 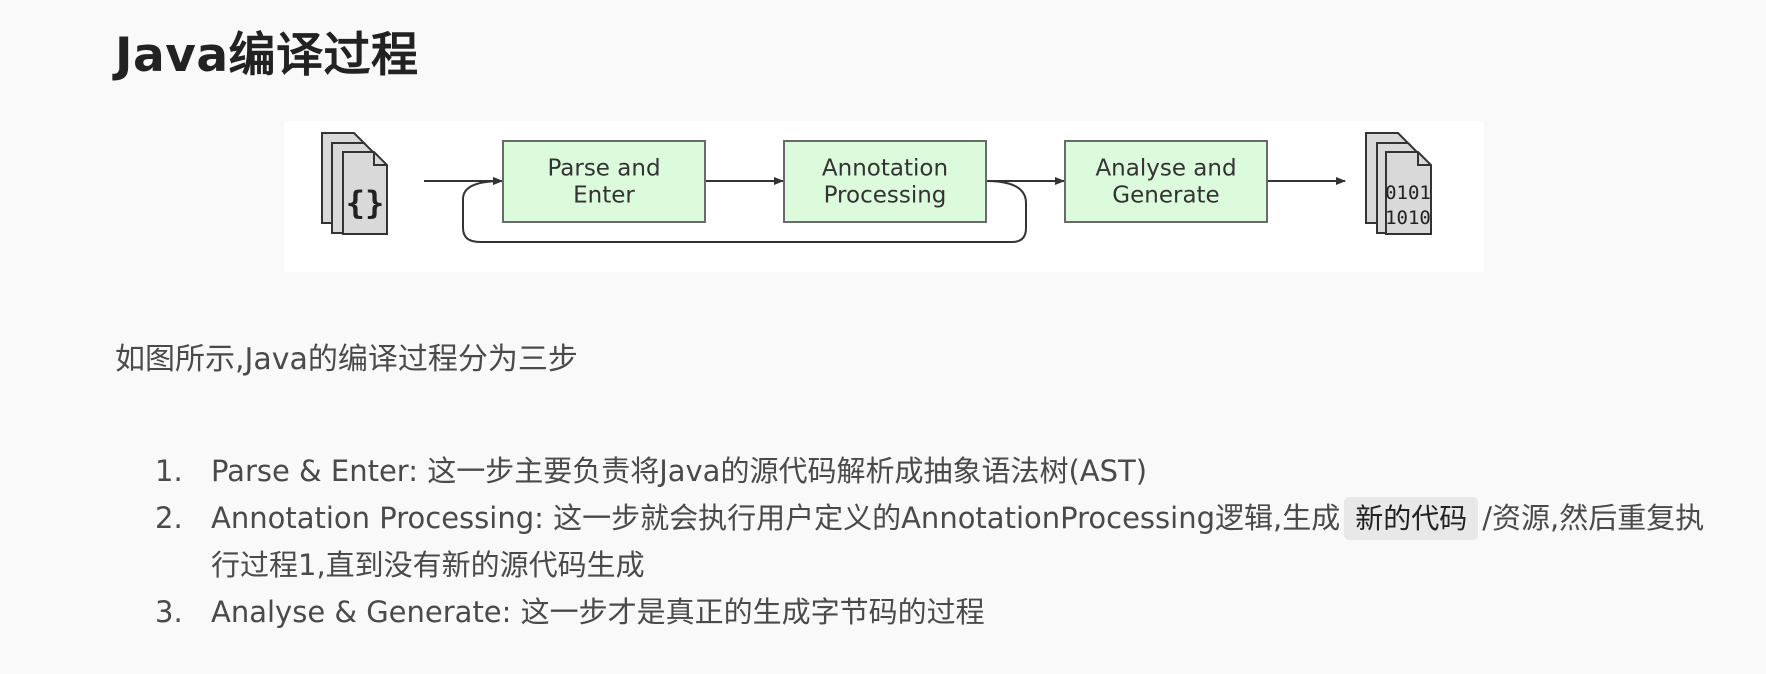 I want to click on intro-text: 如图所示,Java的编译过程分为三步, so click(x=346, y=359).